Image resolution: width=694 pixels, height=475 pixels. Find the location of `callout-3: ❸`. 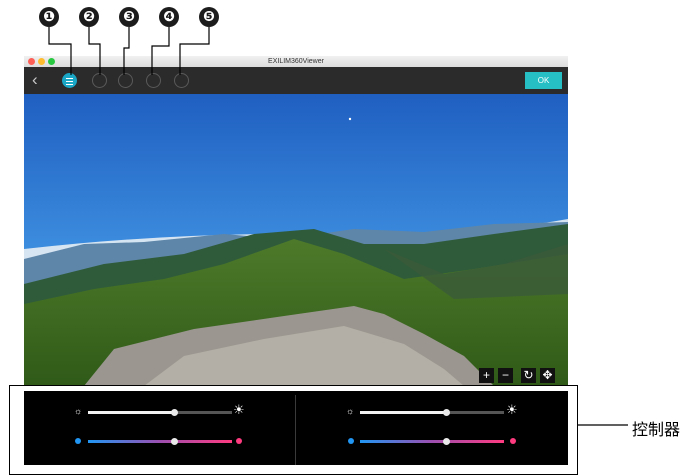

callout-3: ❸ is located at coordinates (129, 17).